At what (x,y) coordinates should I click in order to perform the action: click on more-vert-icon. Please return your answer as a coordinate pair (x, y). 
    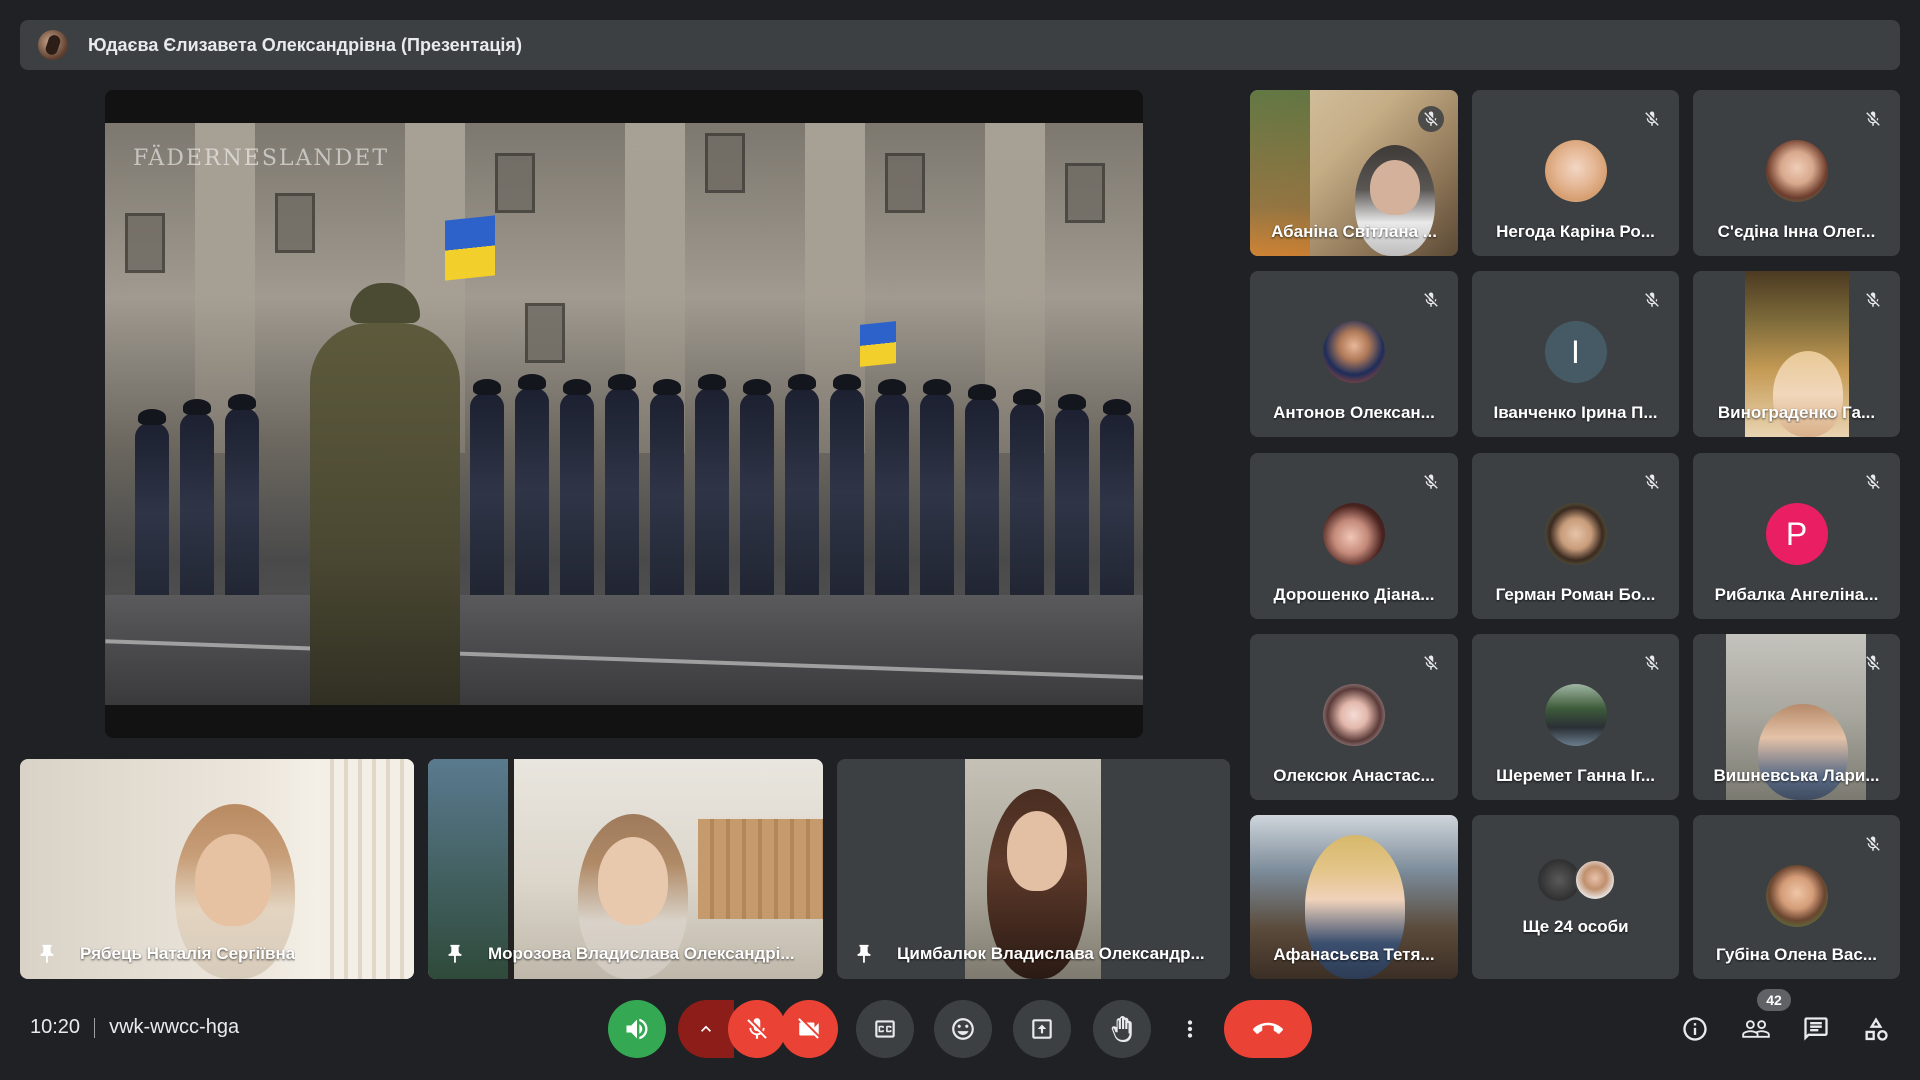
    Looking at the image, I should click on (1190, 1029).